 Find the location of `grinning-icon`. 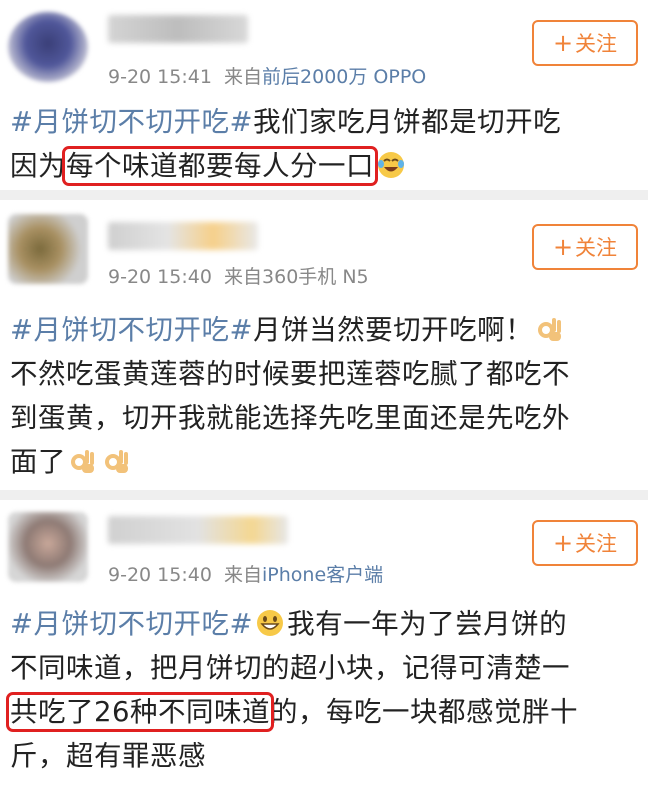

grinning-icon is located at coordinates (270, 623).